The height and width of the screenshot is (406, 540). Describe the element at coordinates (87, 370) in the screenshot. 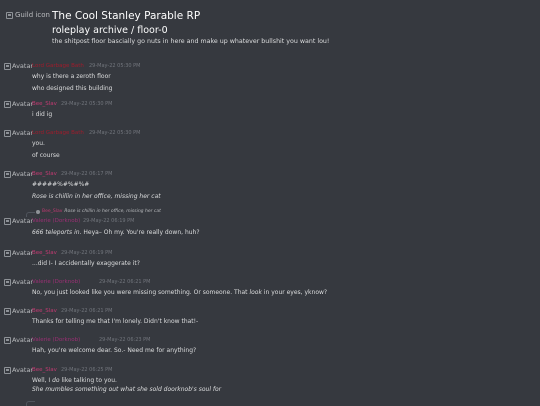

I see `message-timestamp: 29-May-22 06:25 PM` at that location.